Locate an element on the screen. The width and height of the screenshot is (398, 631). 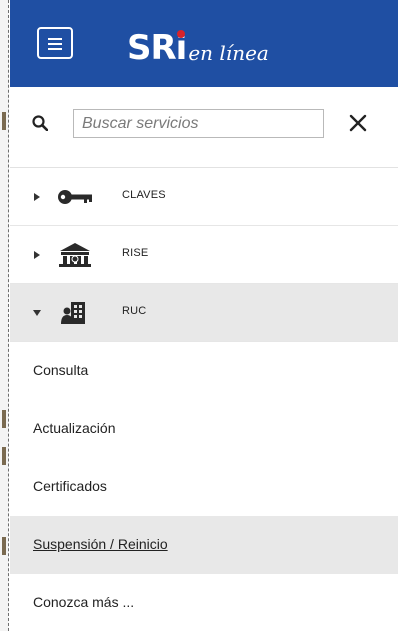
close-icon is located at coordinates (358, 123).